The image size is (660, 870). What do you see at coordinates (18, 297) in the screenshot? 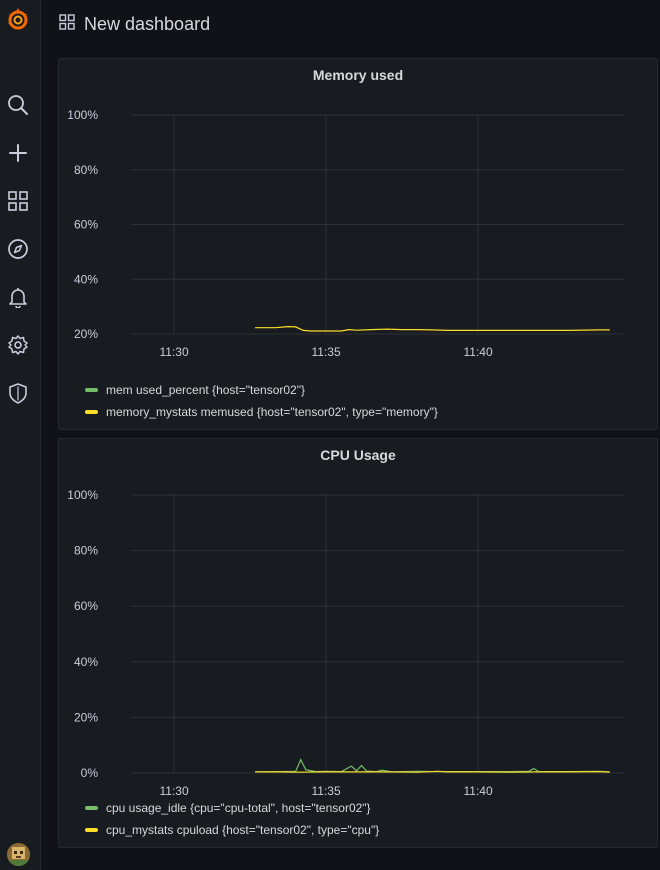
I see `alerting-bell-icon` at bounding box center [18, 297].